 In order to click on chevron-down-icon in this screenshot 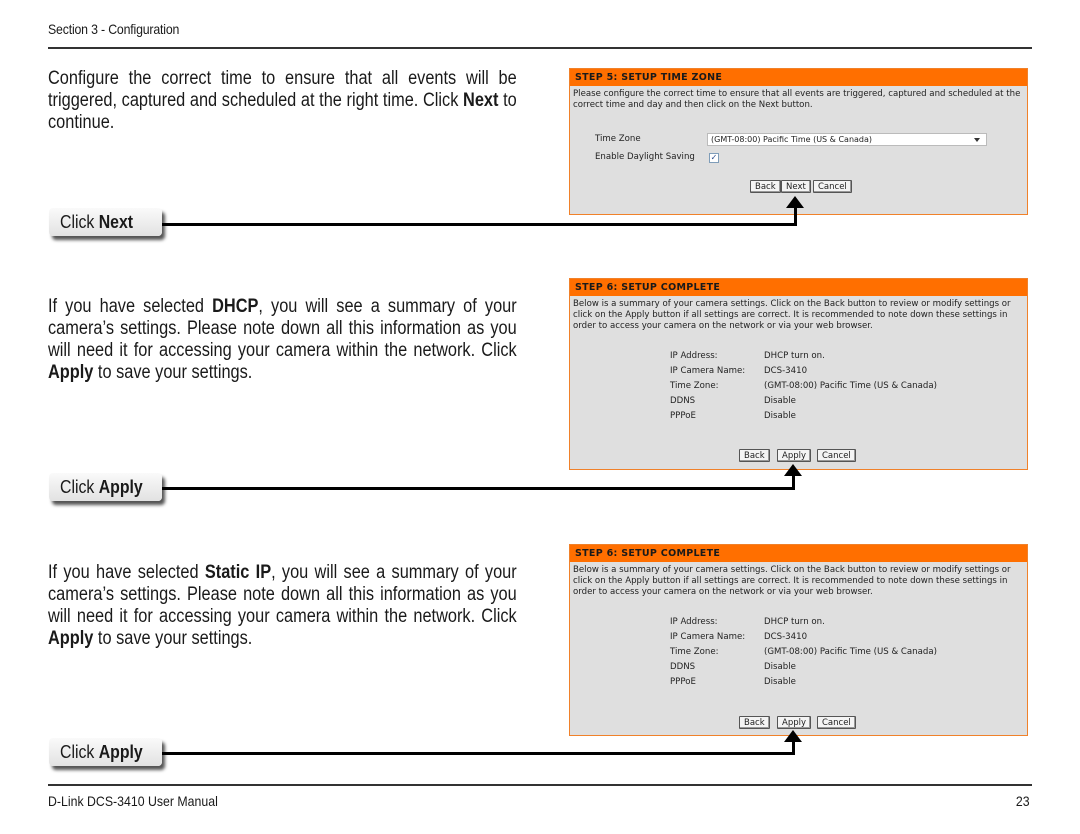, I will do `click(977, 140)`.